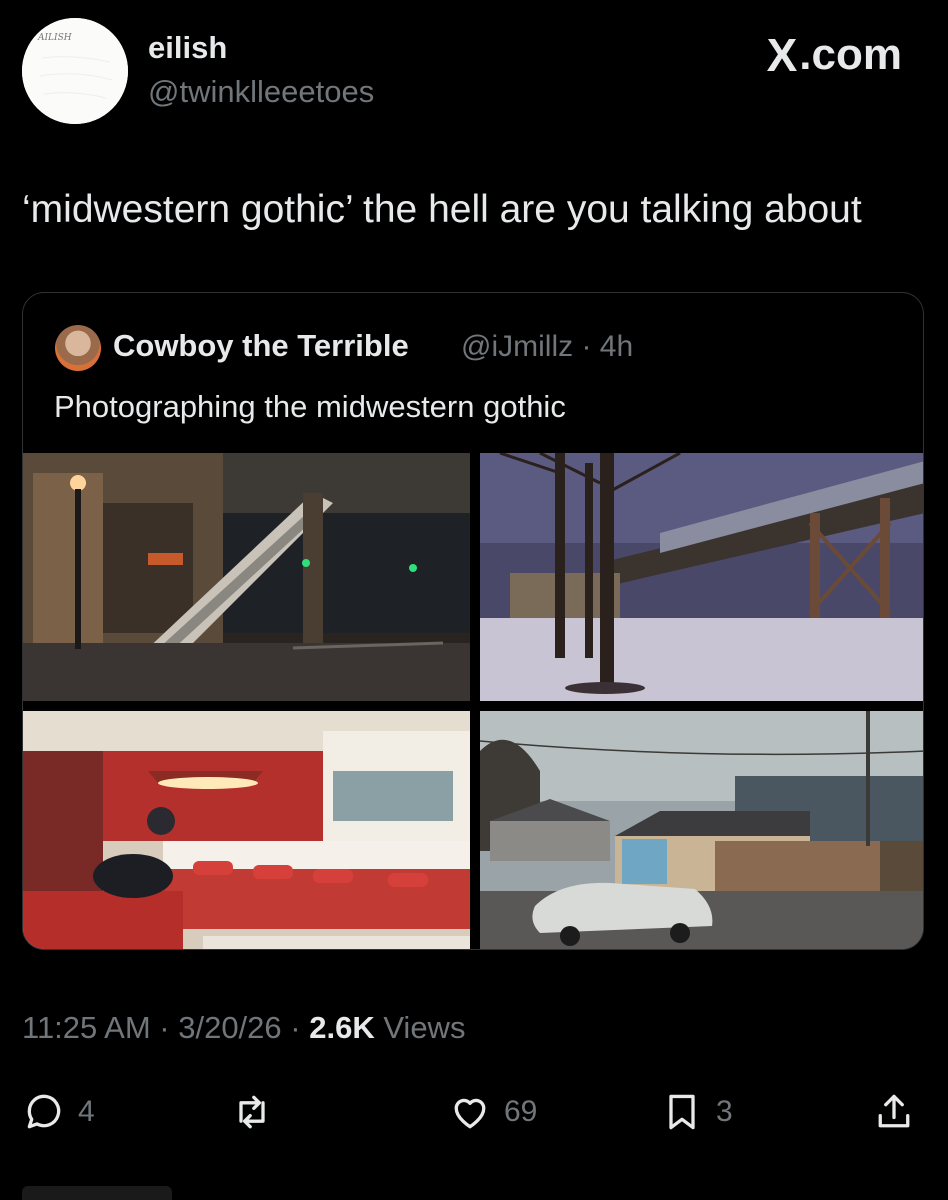 This screenshot has height=1200, width=948. Describe the element at coordinates (420, 1027) in the screenshot. I see `views-label: Views` at that location.